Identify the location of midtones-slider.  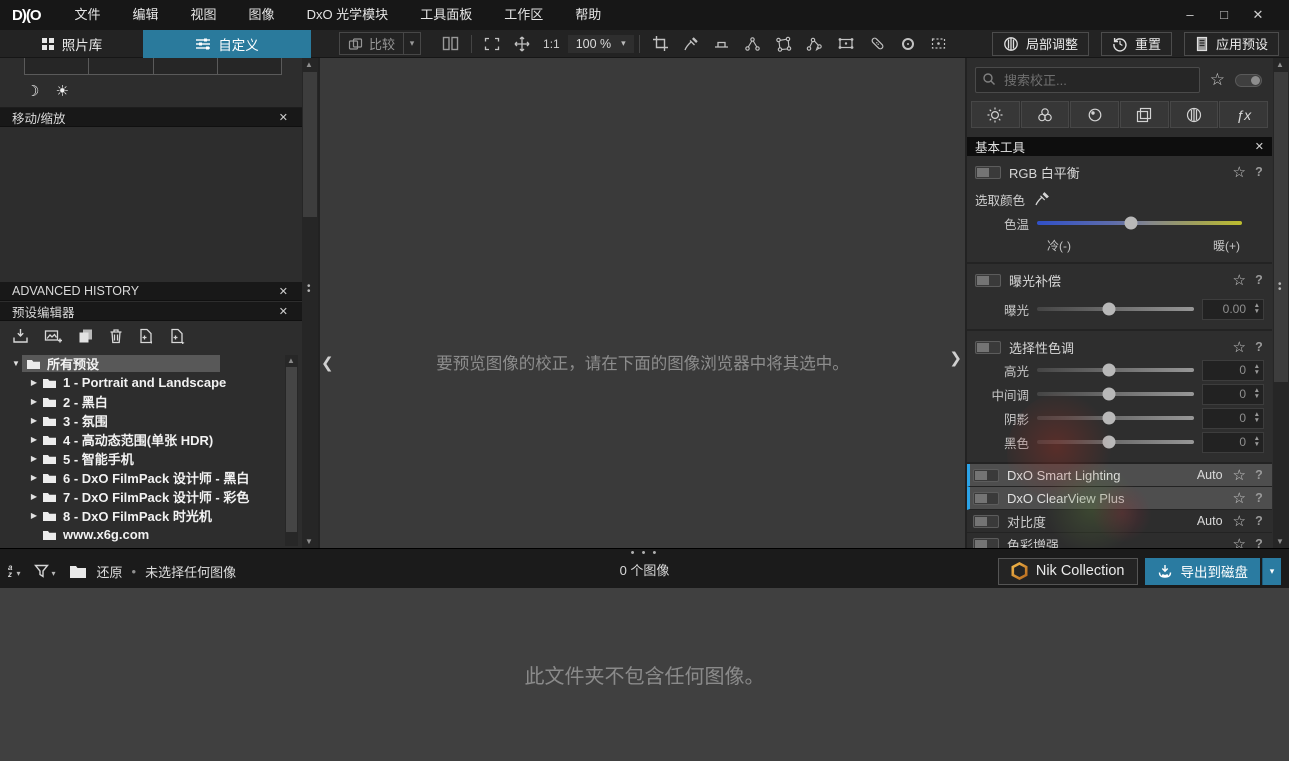
(1115, 394).